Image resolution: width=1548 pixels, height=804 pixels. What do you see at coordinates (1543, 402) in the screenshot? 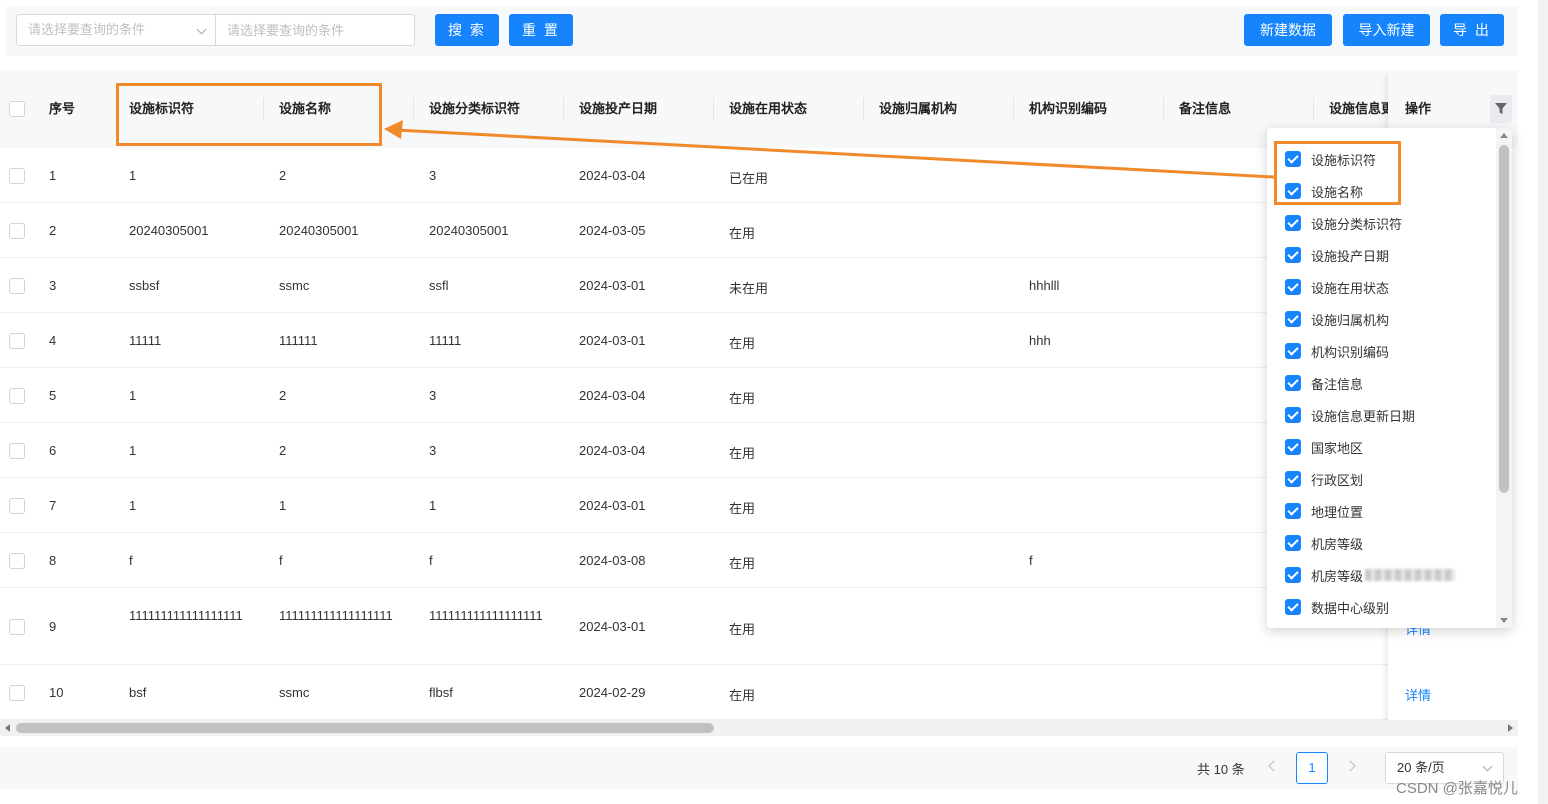
I see `page-edge-strip` at bounding box center [1543, 402].